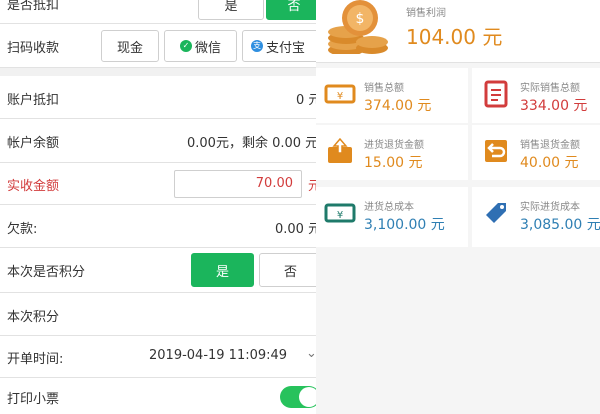 This screenshot has width=600, height=414. Describe the element at coordinates (158, 314) in the screenshot. I see `row-points: 本次积分` at that location.